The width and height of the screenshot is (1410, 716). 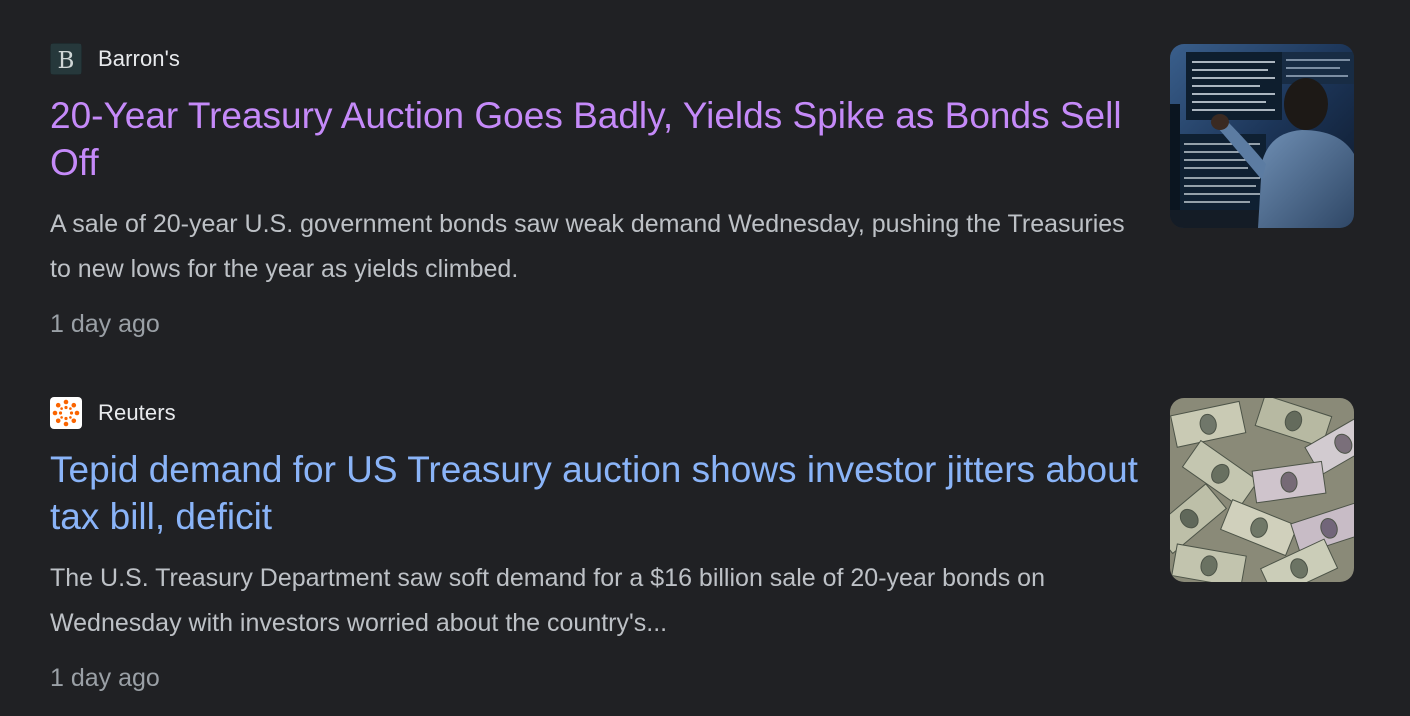 I want to click on article-source: Reuters, so click(x=113, y=413).